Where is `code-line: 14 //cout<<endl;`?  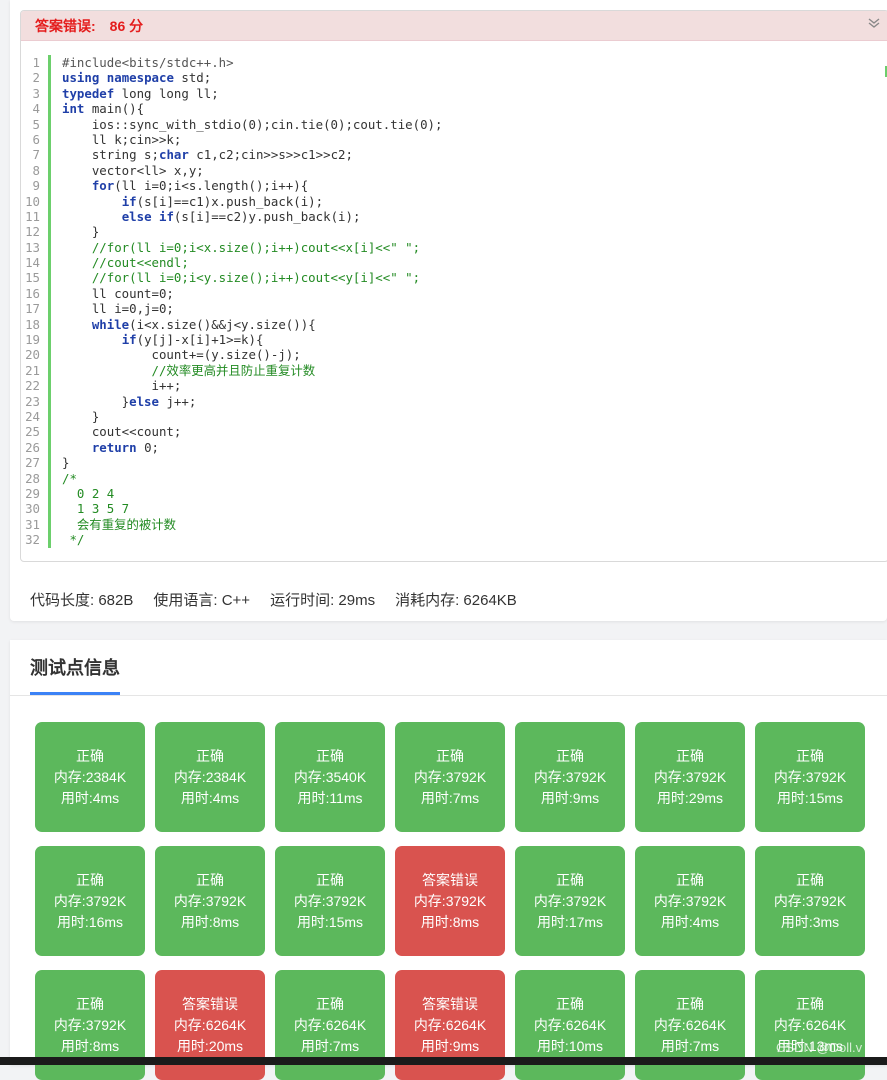 code-line: 14 //cout<<endl; is located at coordinates (454, 263).